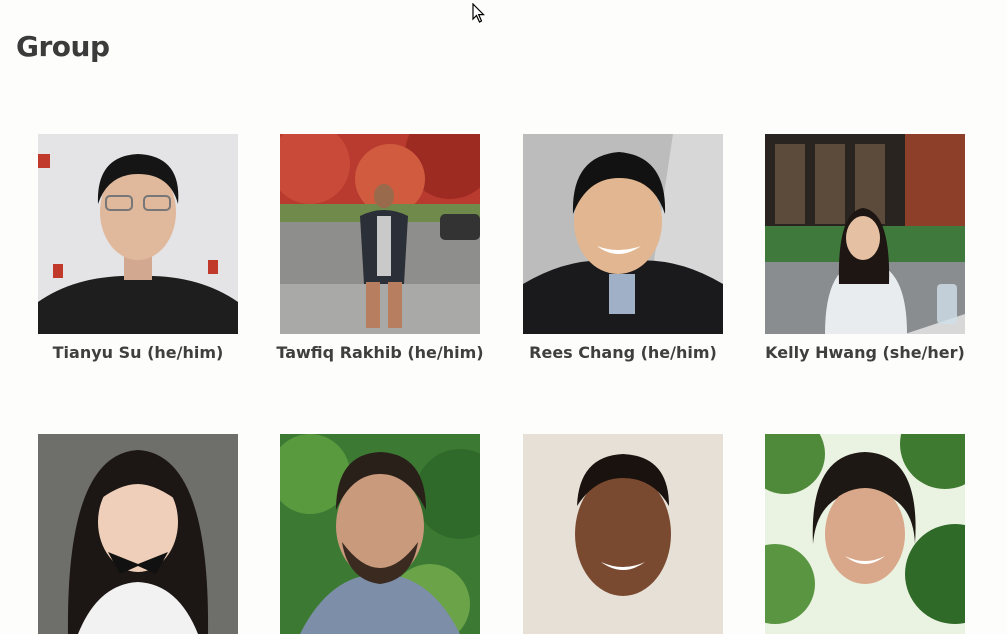 Image resolution: width=1007 pixels, height=634 pixels. What do you see at coordinates (380, 352) in the screenshot?
I see `member-name: Tawfiq Rakhib (he/him)` at bounding box center [380, 352].